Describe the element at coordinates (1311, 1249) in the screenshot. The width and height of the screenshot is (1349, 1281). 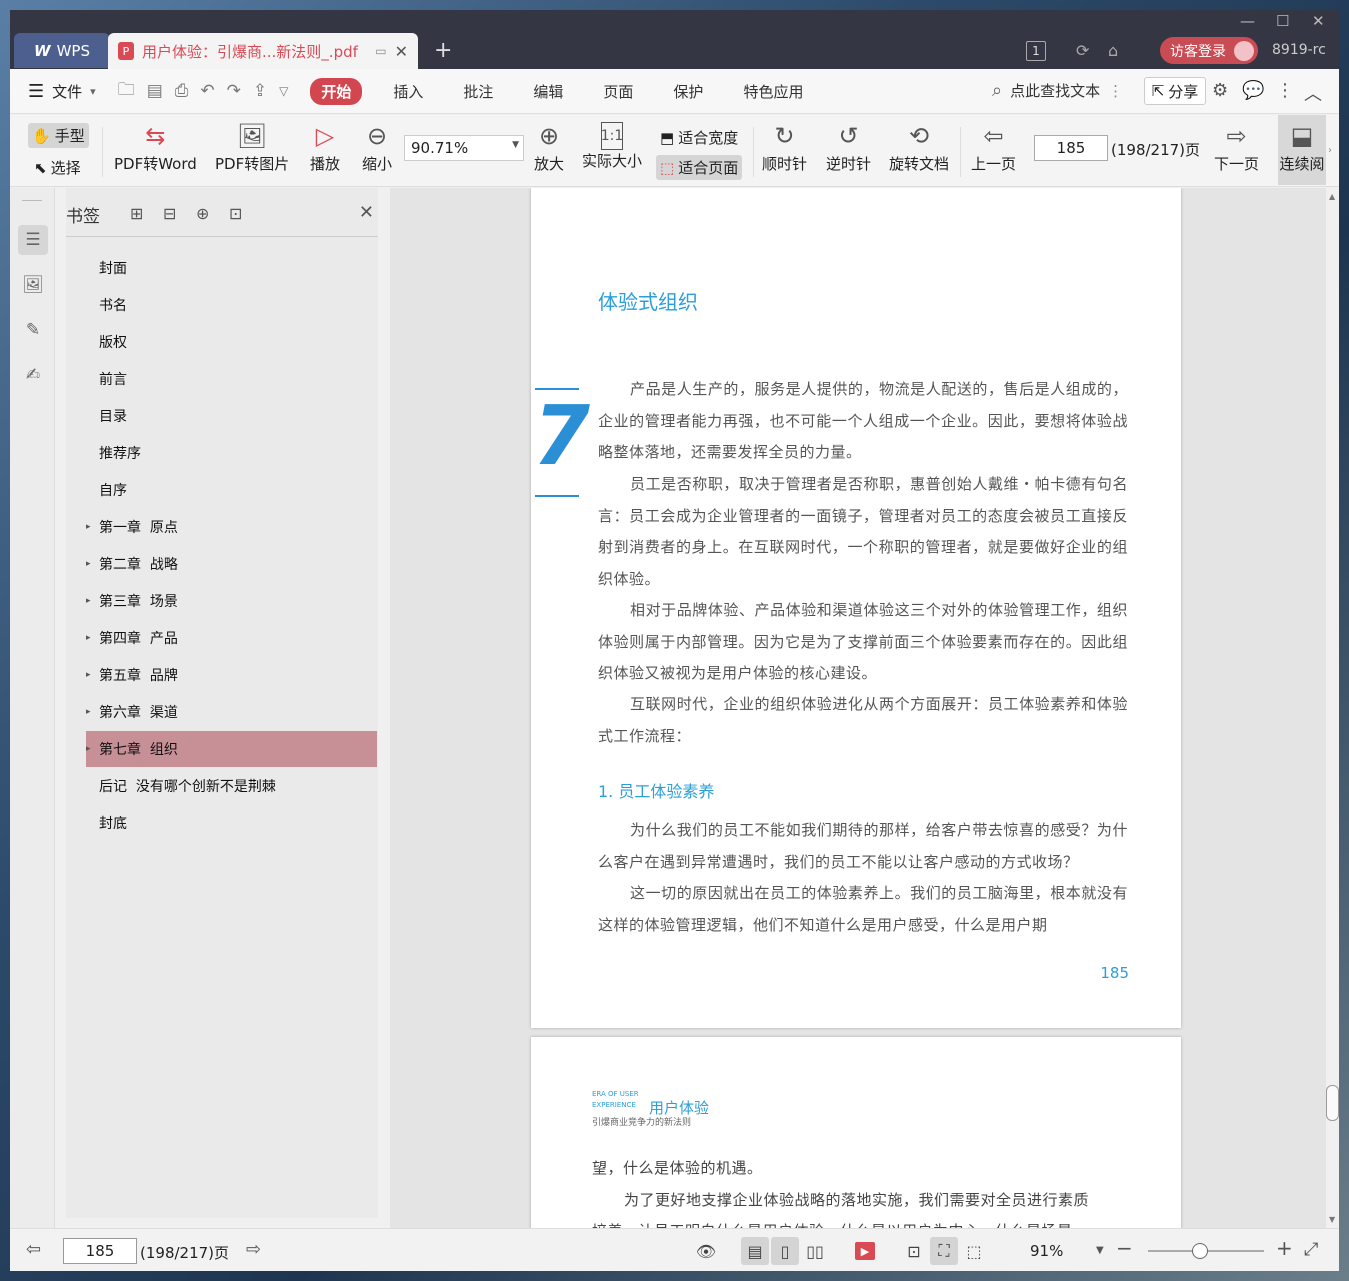
I see `fullscreen-icon: ⤢` at that location.